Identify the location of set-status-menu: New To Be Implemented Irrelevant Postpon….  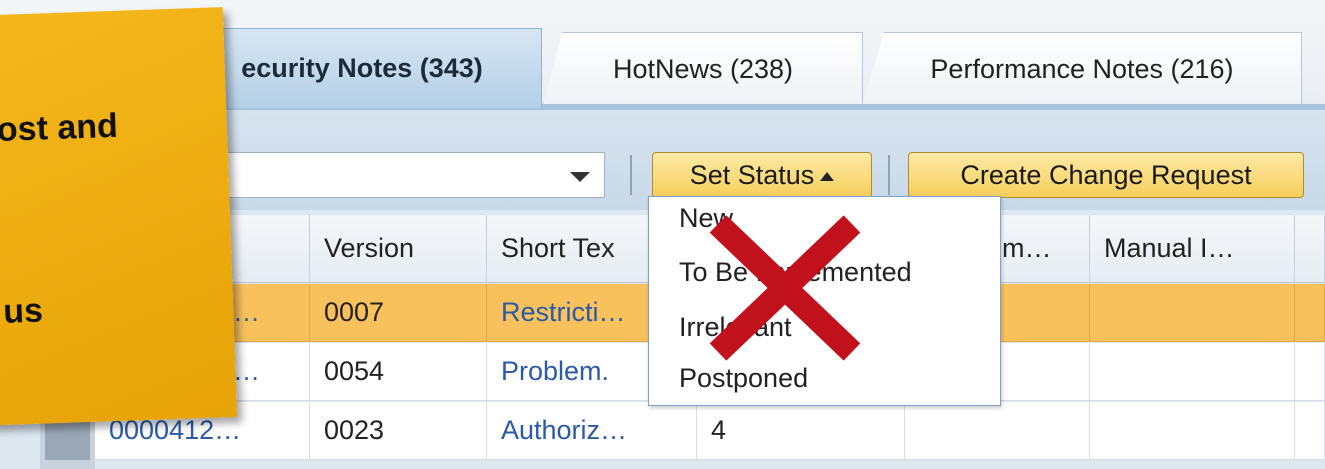
(824, 301).